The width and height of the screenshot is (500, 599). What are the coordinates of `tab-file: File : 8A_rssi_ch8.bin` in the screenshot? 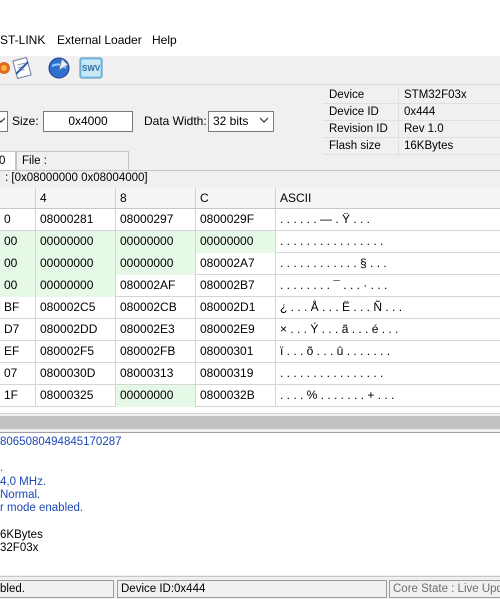 It's located at (72, 168).